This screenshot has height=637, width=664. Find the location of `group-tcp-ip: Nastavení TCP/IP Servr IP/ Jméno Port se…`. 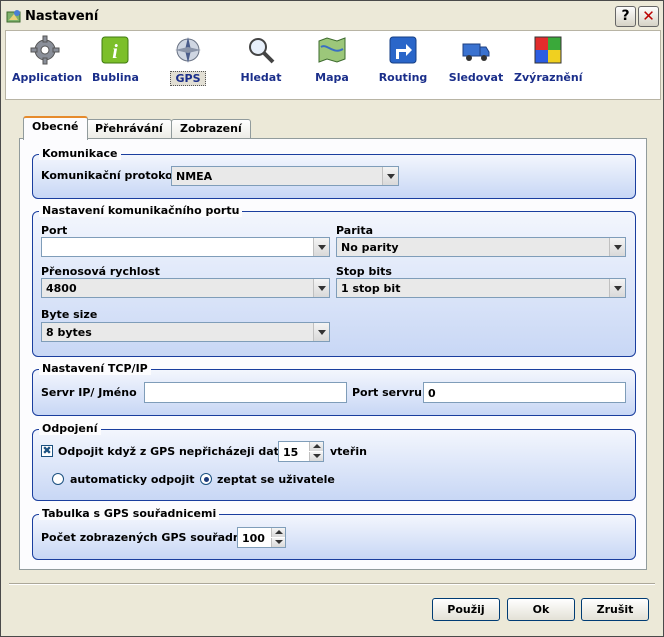

group-tcp-ip: Nastavení TCP/IP Servr IP/ Jméno Port se… is located at coordinates (334, 389).